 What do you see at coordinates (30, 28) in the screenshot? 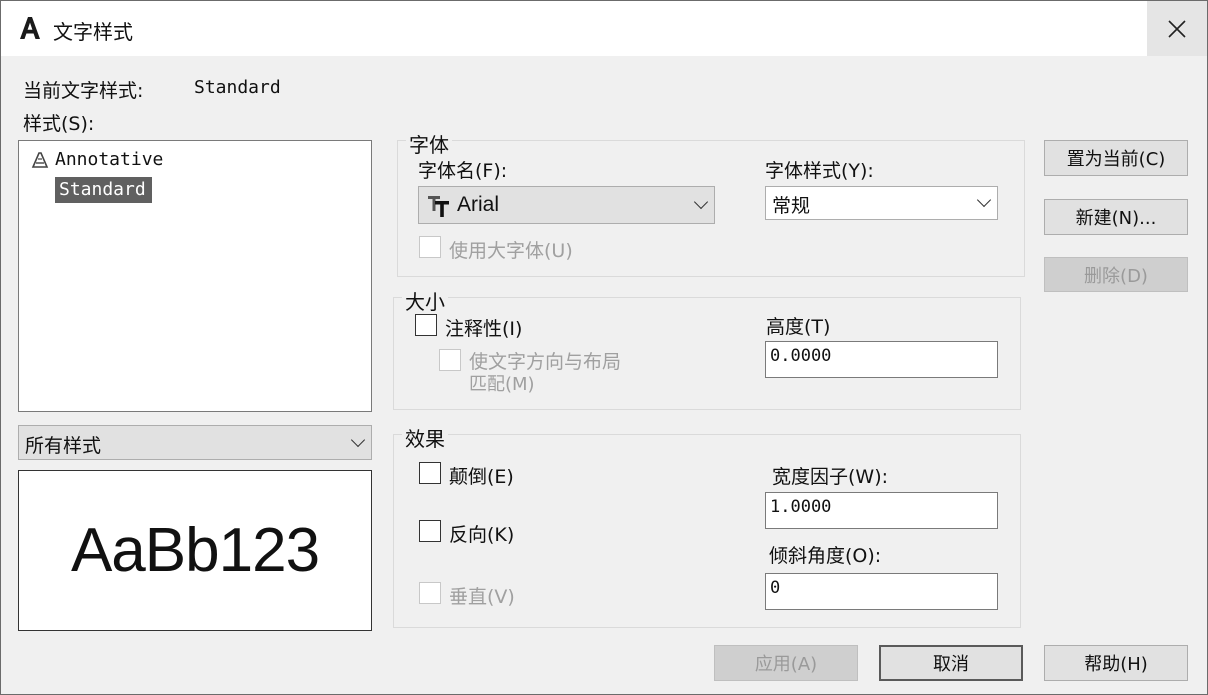
I see `autocad-a-icon` at bounding box center [30, 28].